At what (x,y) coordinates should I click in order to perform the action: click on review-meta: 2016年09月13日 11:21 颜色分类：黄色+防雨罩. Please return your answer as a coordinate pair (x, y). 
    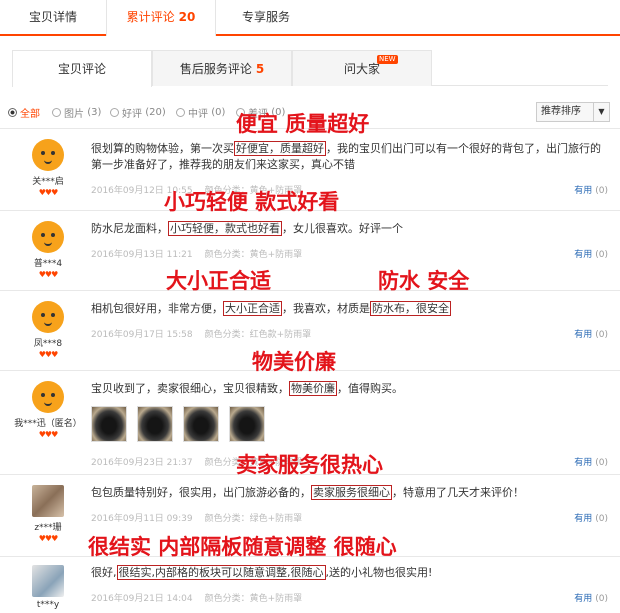
    Looking at the image, I should click on (196, 253).